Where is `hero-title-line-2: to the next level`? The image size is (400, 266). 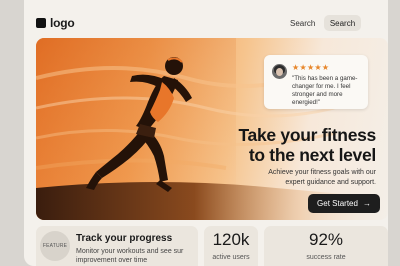 hero-title-line-2: to the next level is located at coordinates (312, 155).